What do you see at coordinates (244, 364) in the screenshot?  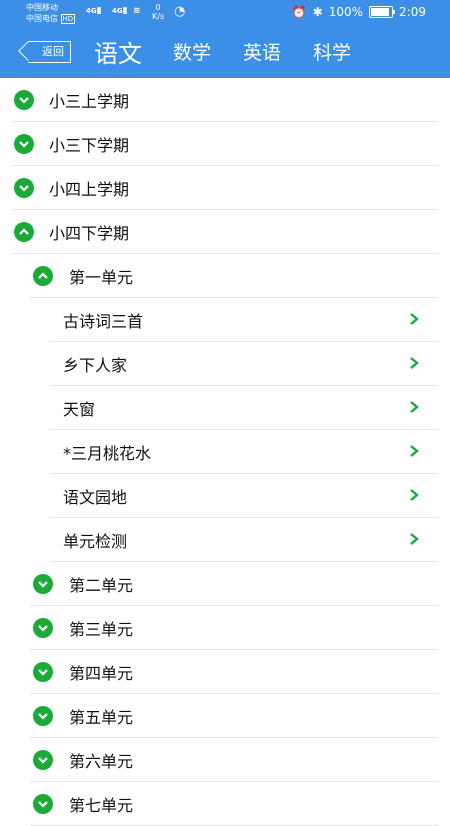 I see `lesson-item: 乡下人家` at bounding box center [244, 364].